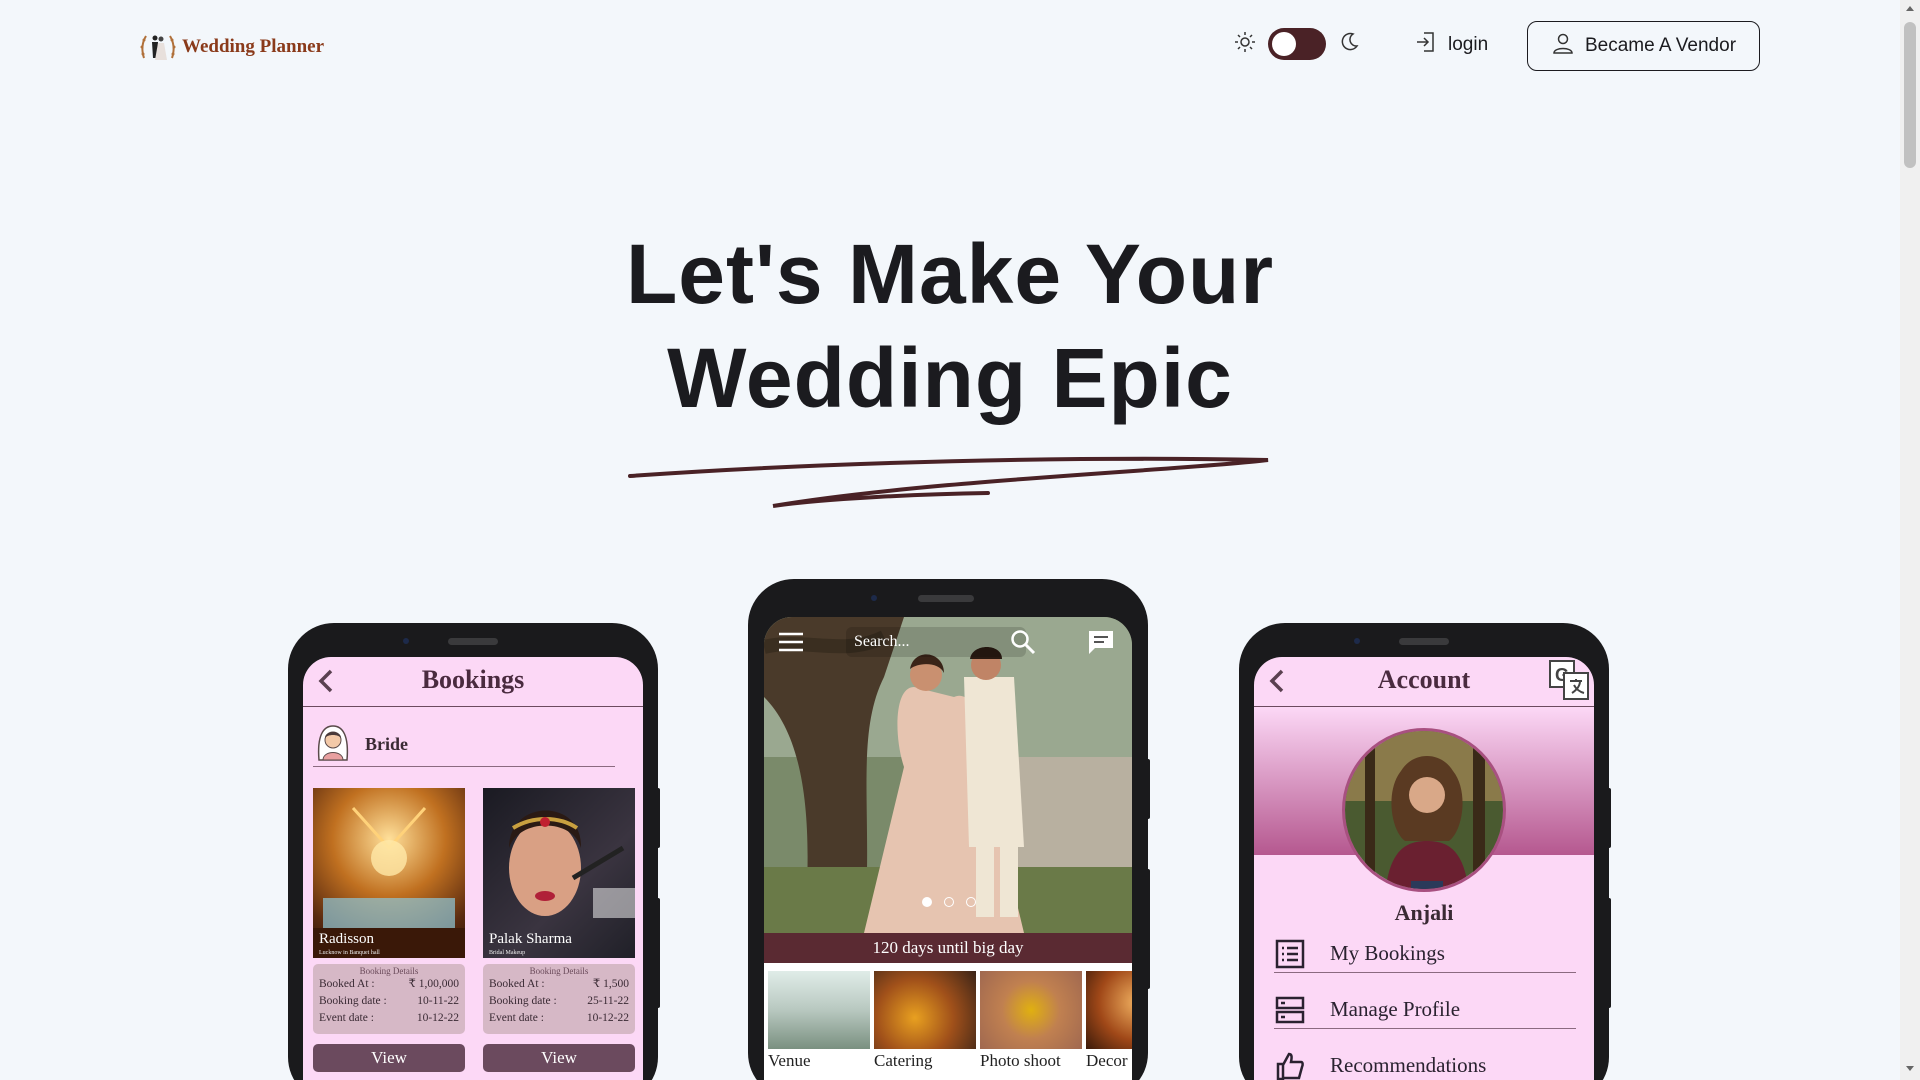 This screenshot has height=1080, width=1920. I want to click on menu-label: Recommendations, so click(1408, 1065).